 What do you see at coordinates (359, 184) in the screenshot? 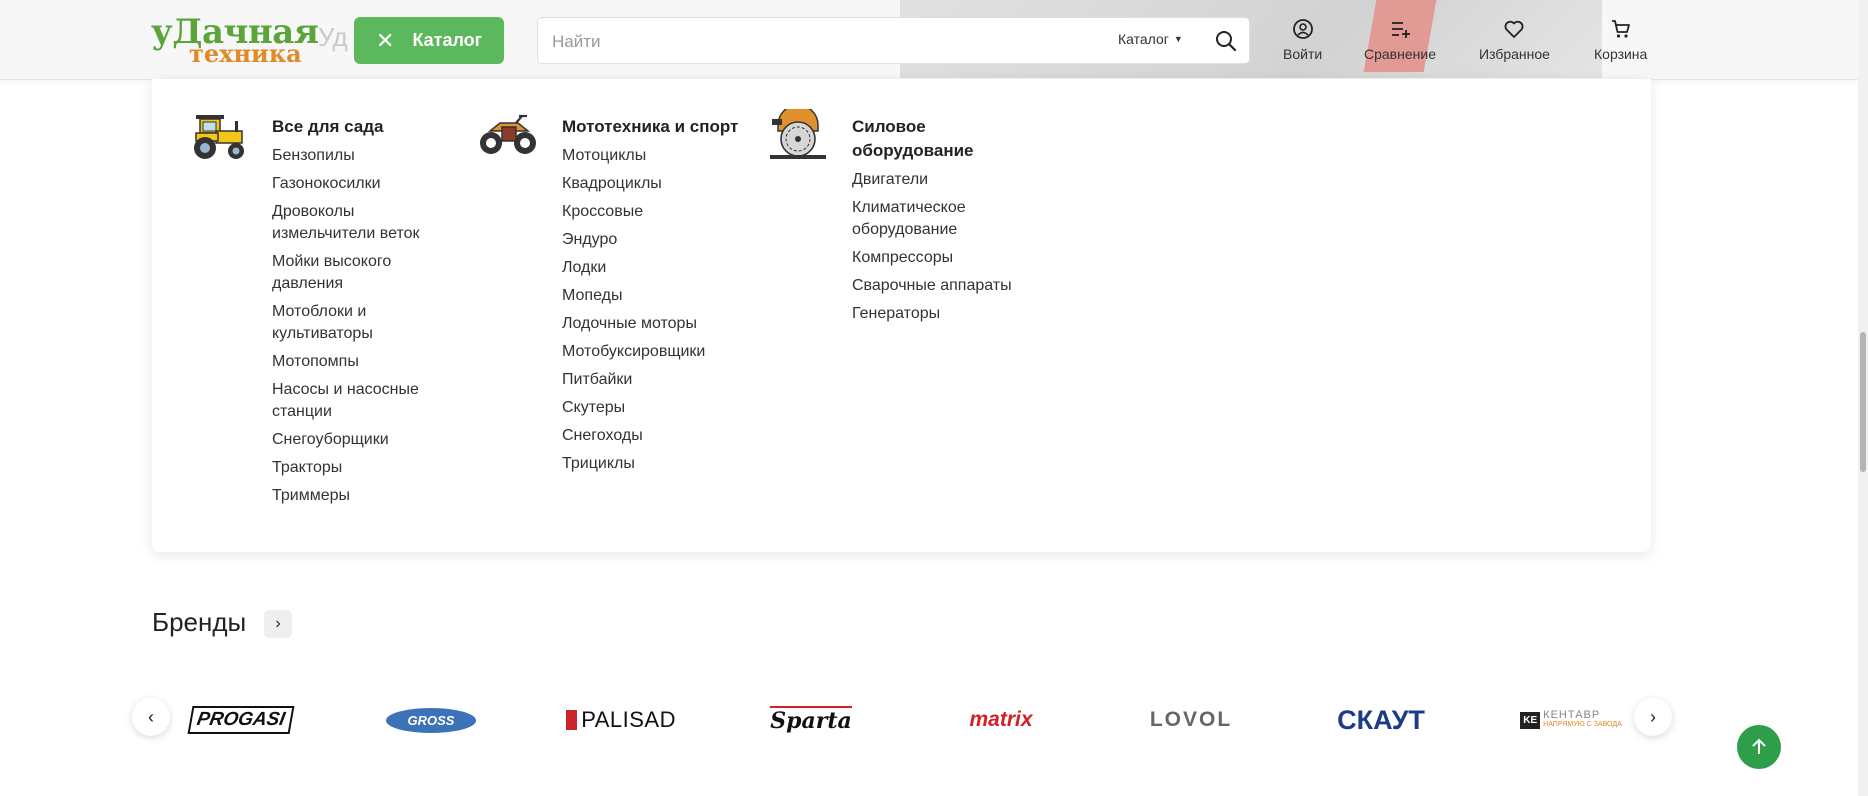
I see `catalog-link: Газонокосилки` at bounding box center [359, 184].